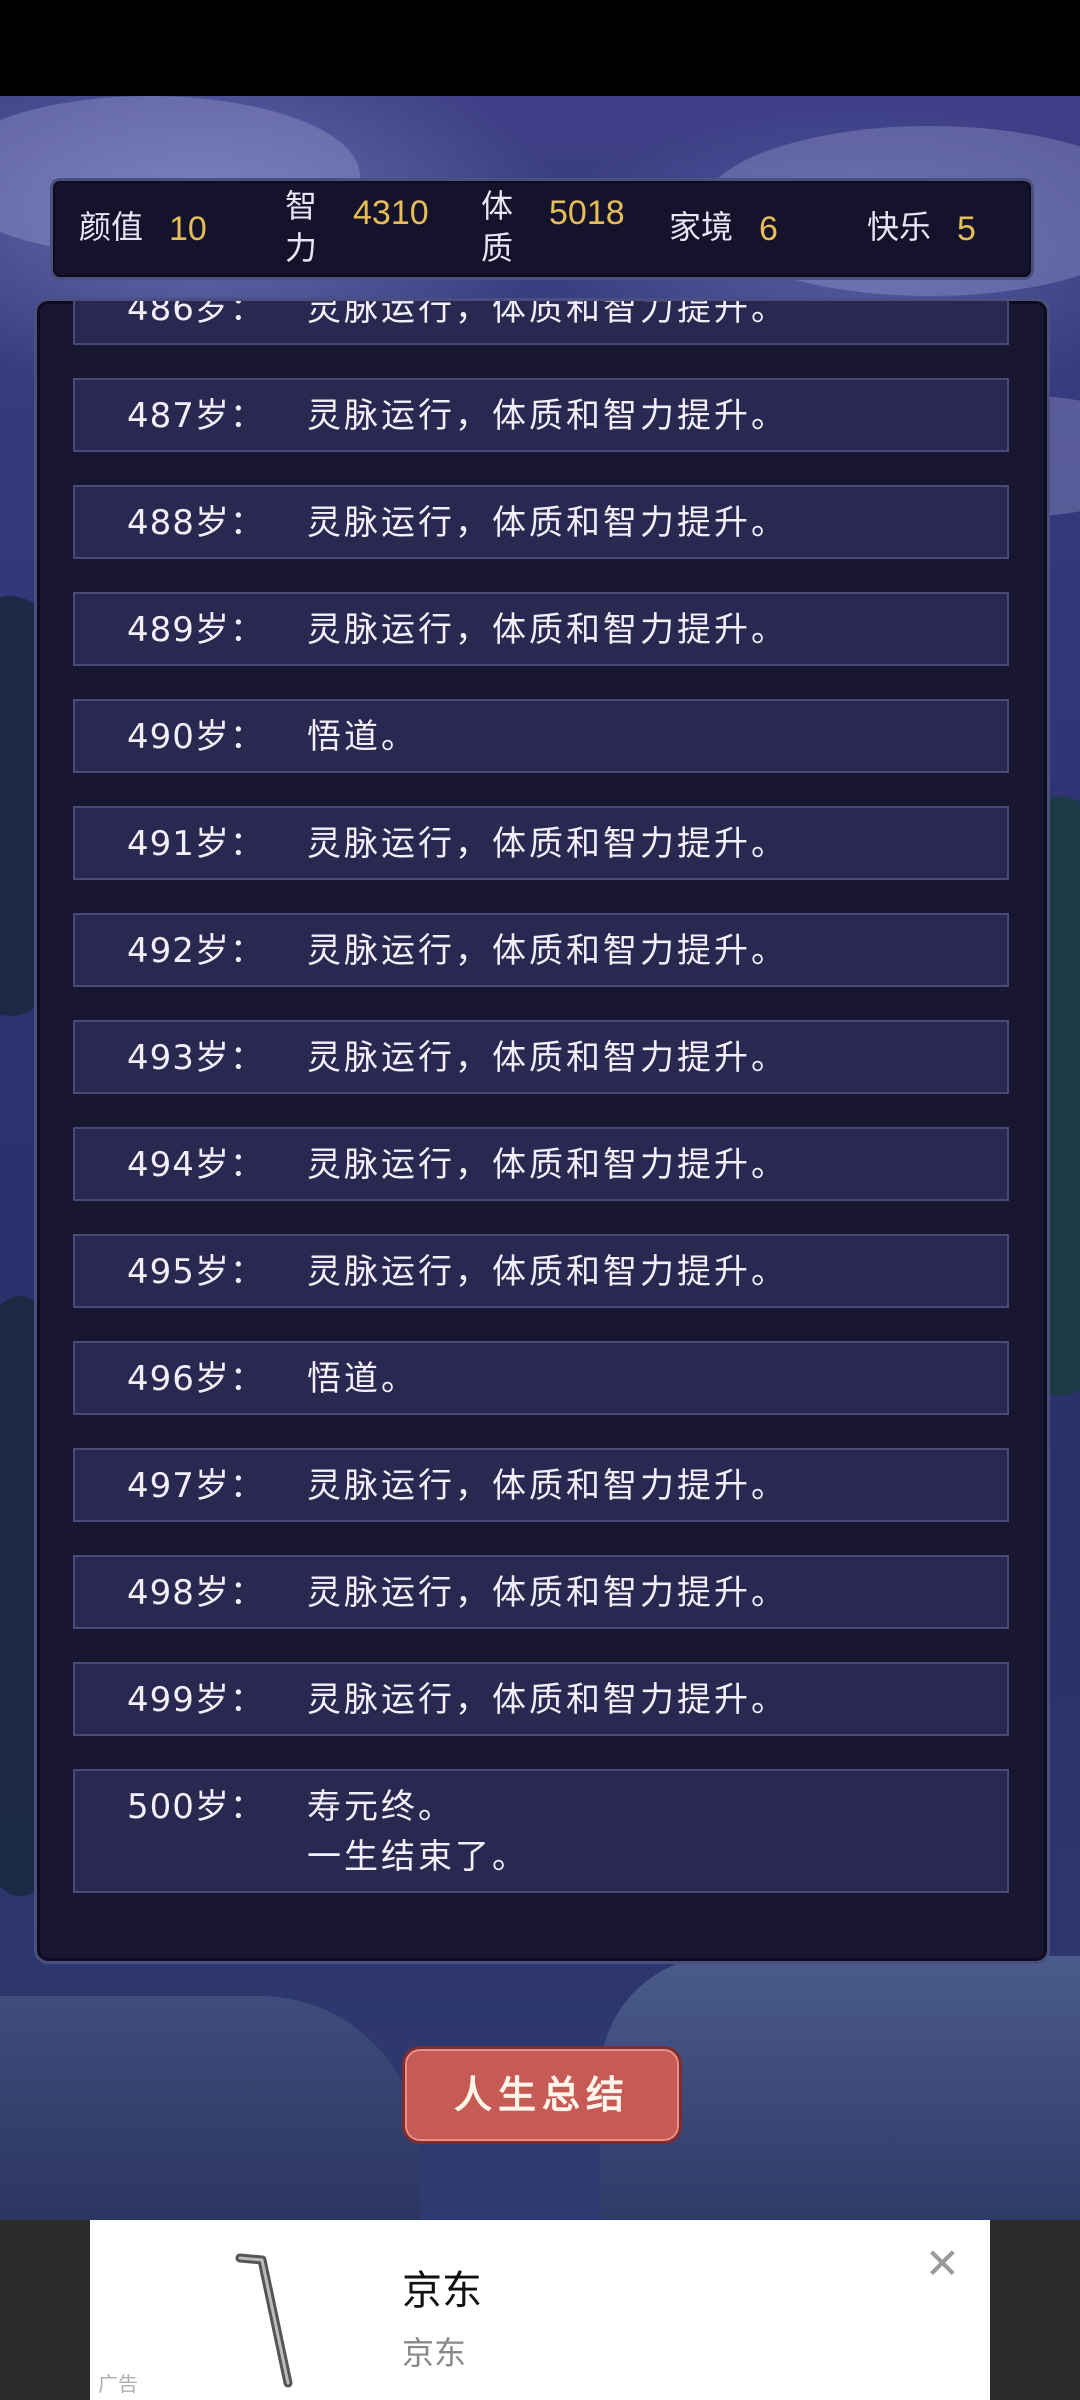  Describe the element at coordinates (301, 227) in the screenshot. I see `stat-label-intelligence: 智力` at that location.